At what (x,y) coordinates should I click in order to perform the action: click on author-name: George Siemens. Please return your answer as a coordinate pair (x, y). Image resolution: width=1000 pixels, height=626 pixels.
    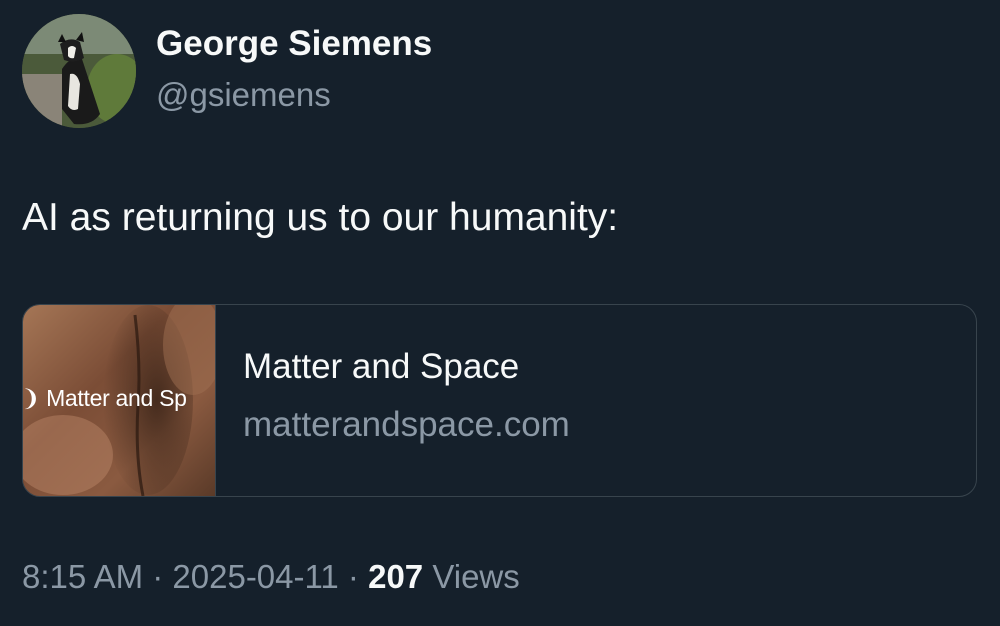
    Looking at the image, I should click on (294, 44).